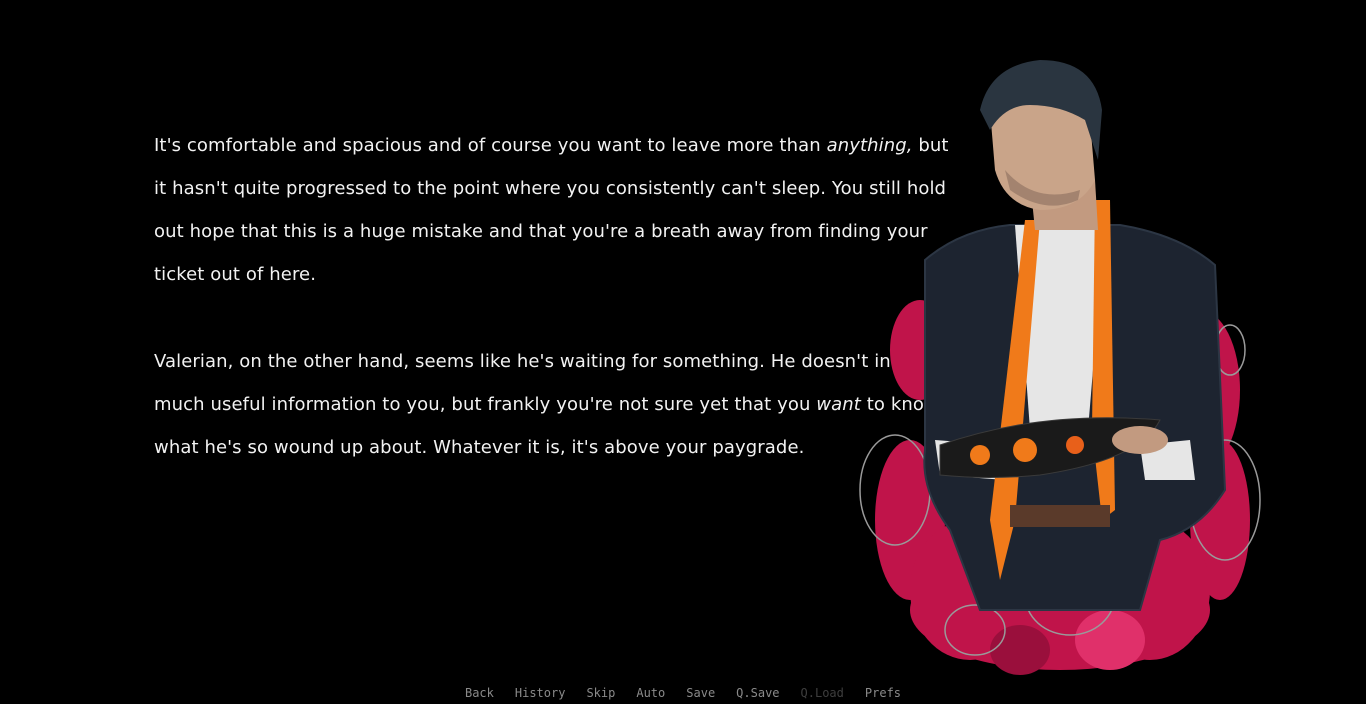 This screenshot has width=1366, height=704. I want to click on quick-menu-qload: Q.Load, so click(822, 694).